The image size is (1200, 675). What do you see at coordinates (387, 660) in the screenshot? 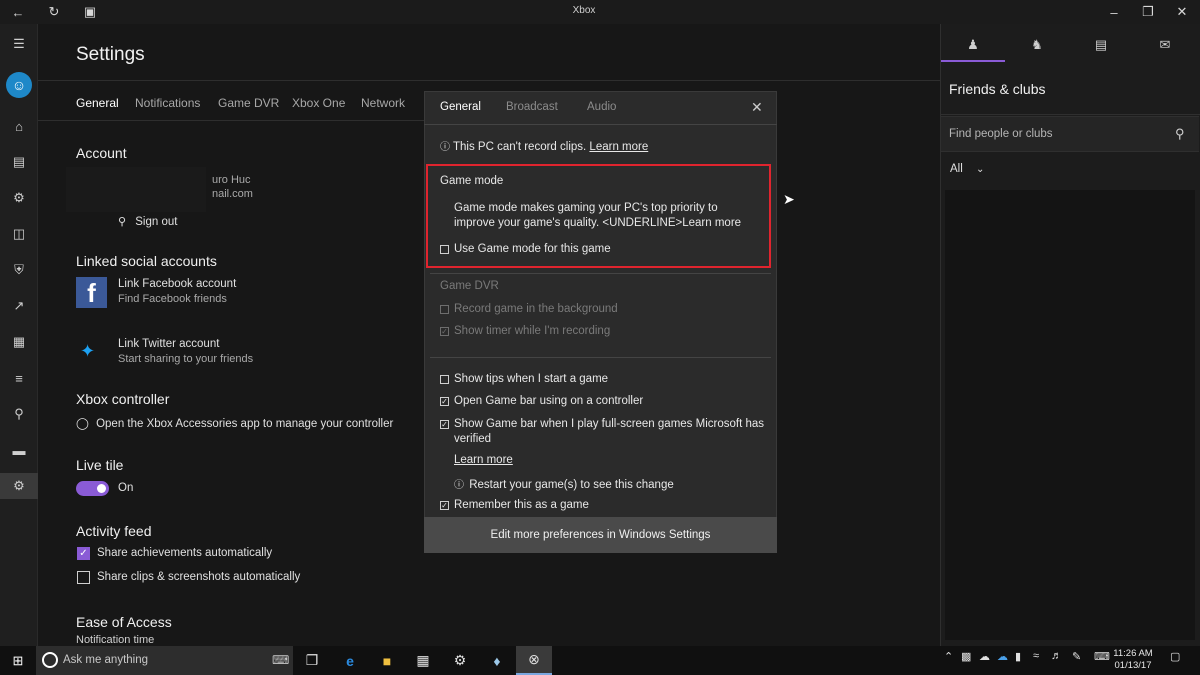
I see `file-explorer-icon: ■` at bounding box center [387, 660].